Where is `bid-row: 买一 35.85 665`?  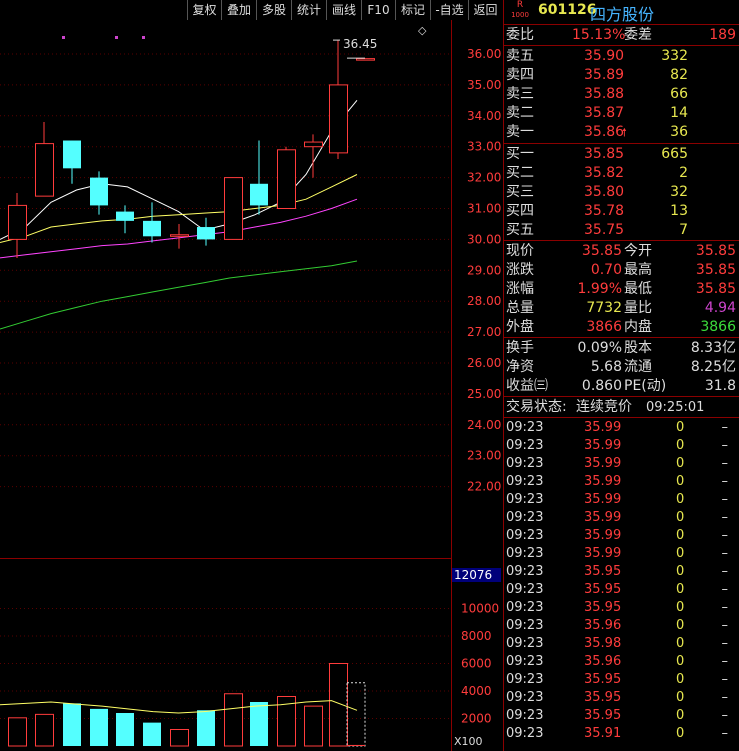 bid-row: 买一 35.85 665 is located at coordinates (621, 154).